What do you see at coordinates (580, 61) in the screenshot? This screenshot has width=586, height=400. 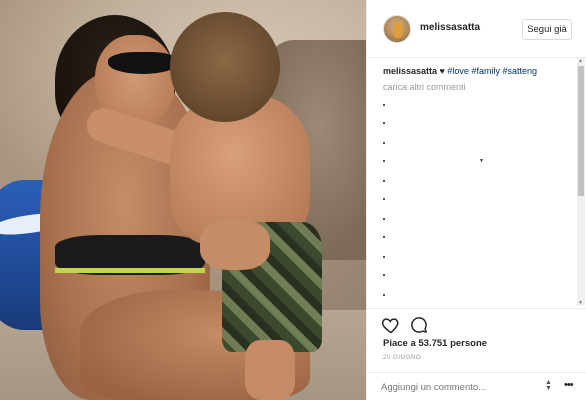 I see `scroll-up-icon: ▲` at bounding box center [580, 61].